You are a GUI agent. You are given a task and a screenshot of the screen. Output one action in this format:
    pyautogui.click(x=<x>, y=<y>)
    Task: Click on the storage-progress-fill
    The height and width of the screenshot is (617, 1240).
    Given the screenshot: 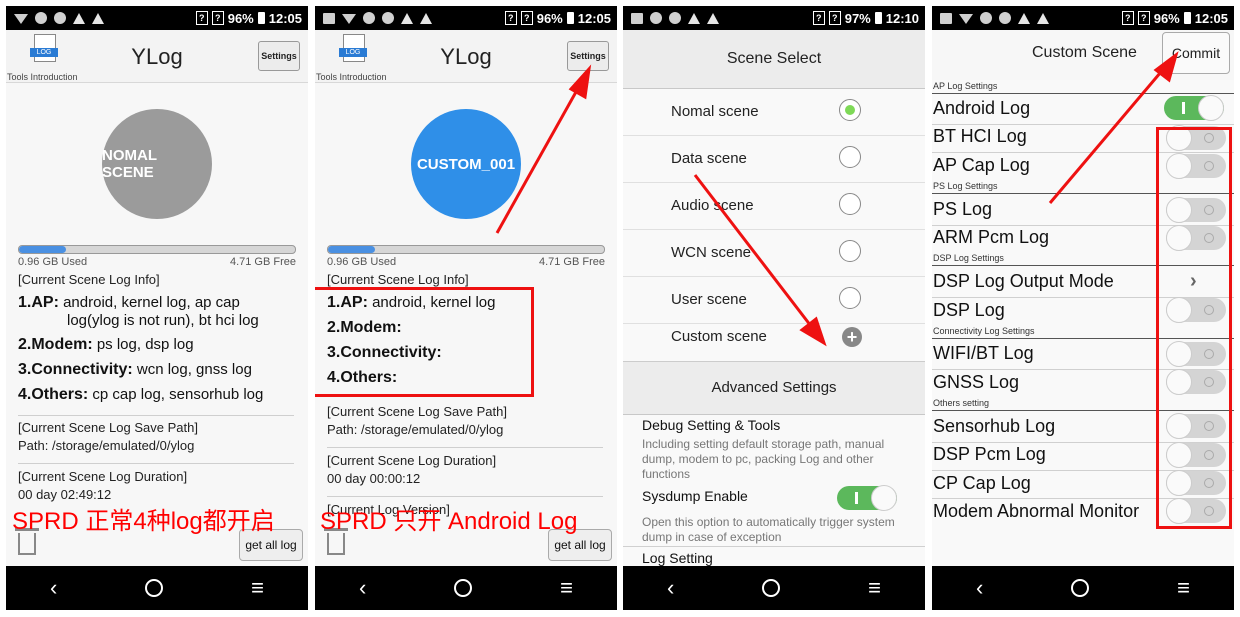 What is the action you would take?
    pyautogui.click(x=351, y=249)
    